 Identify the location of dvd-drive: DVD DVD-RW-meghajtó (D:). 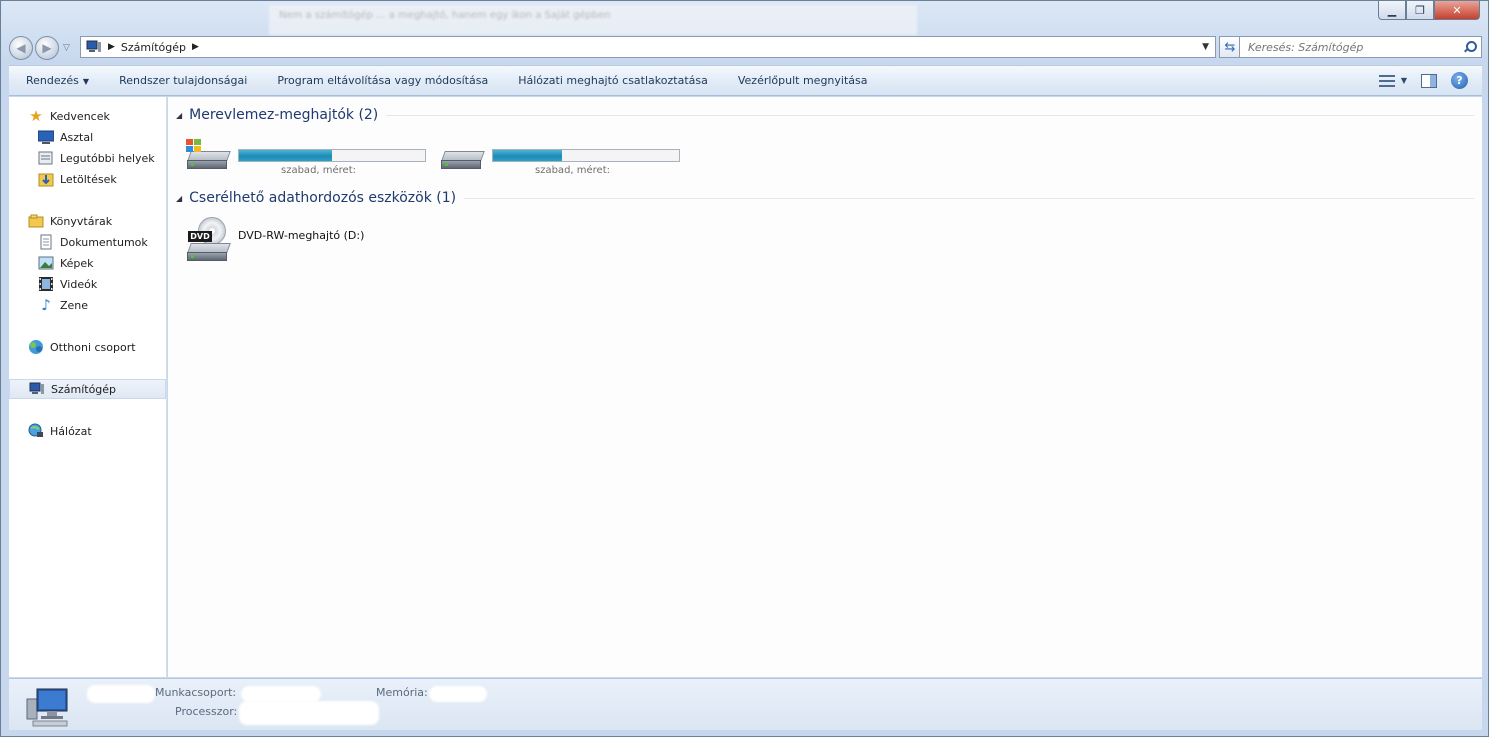
(274, 239).